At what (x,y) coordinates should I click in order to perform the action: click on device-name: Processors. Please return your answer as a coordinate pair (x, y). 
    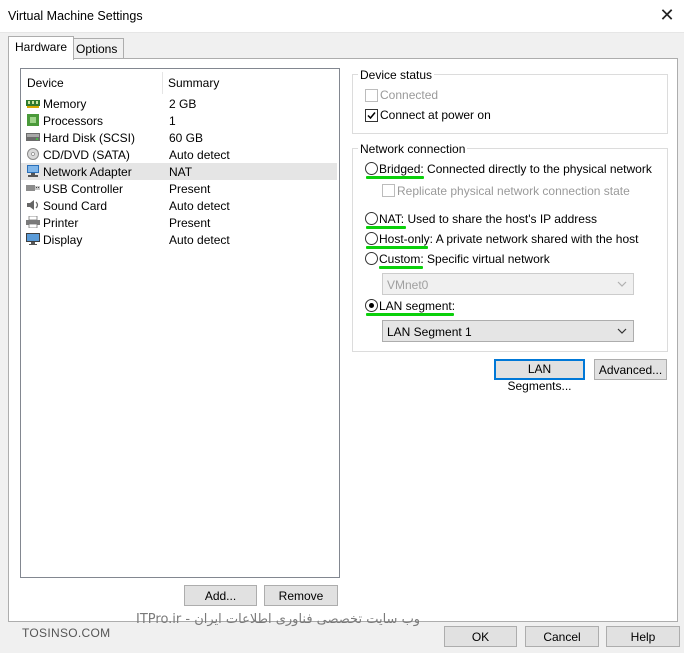
    Looking at the image, I should click on (73, 121).